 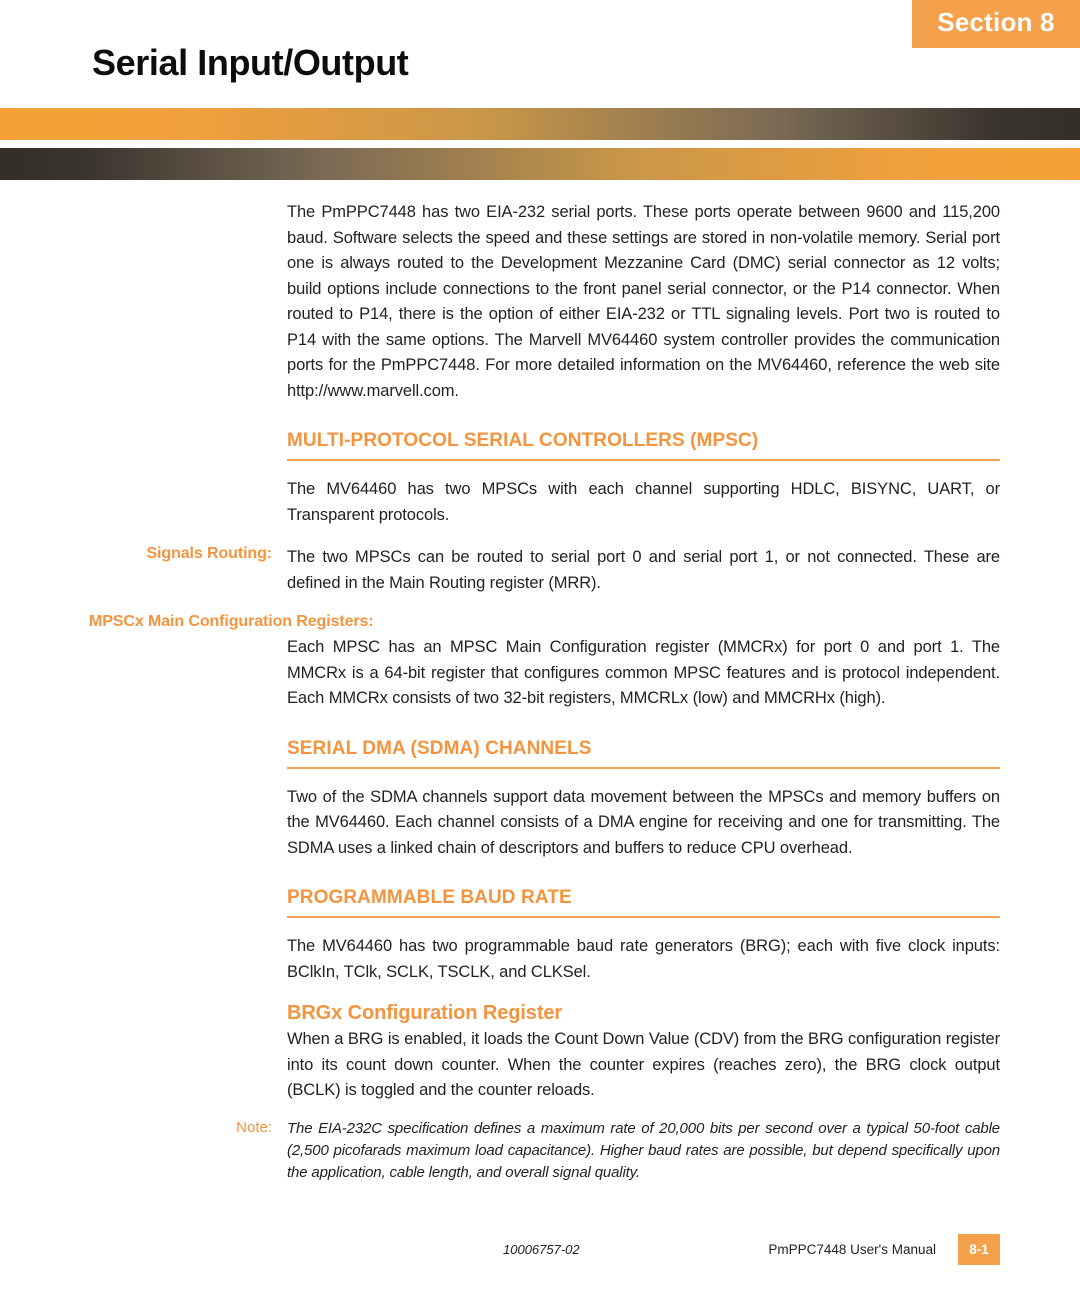 I want to click on section-heading-baud-rate: PROGRAMMABLE BAUD RATE, so click(x=643, y=902).